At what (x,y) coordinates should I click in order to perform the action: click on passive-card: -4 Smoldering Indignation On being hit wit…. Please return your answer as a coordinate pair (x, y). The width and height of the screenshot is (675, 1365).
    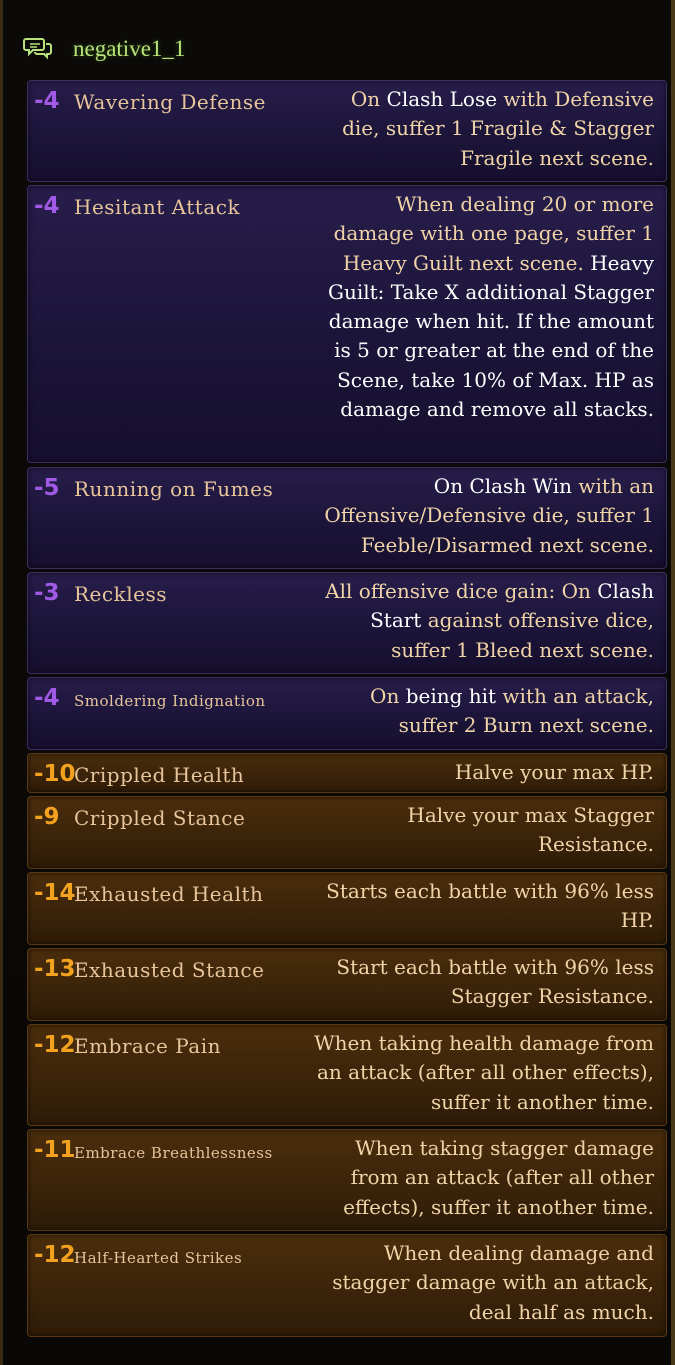
    Looking at the image, I should click on (347, 713).